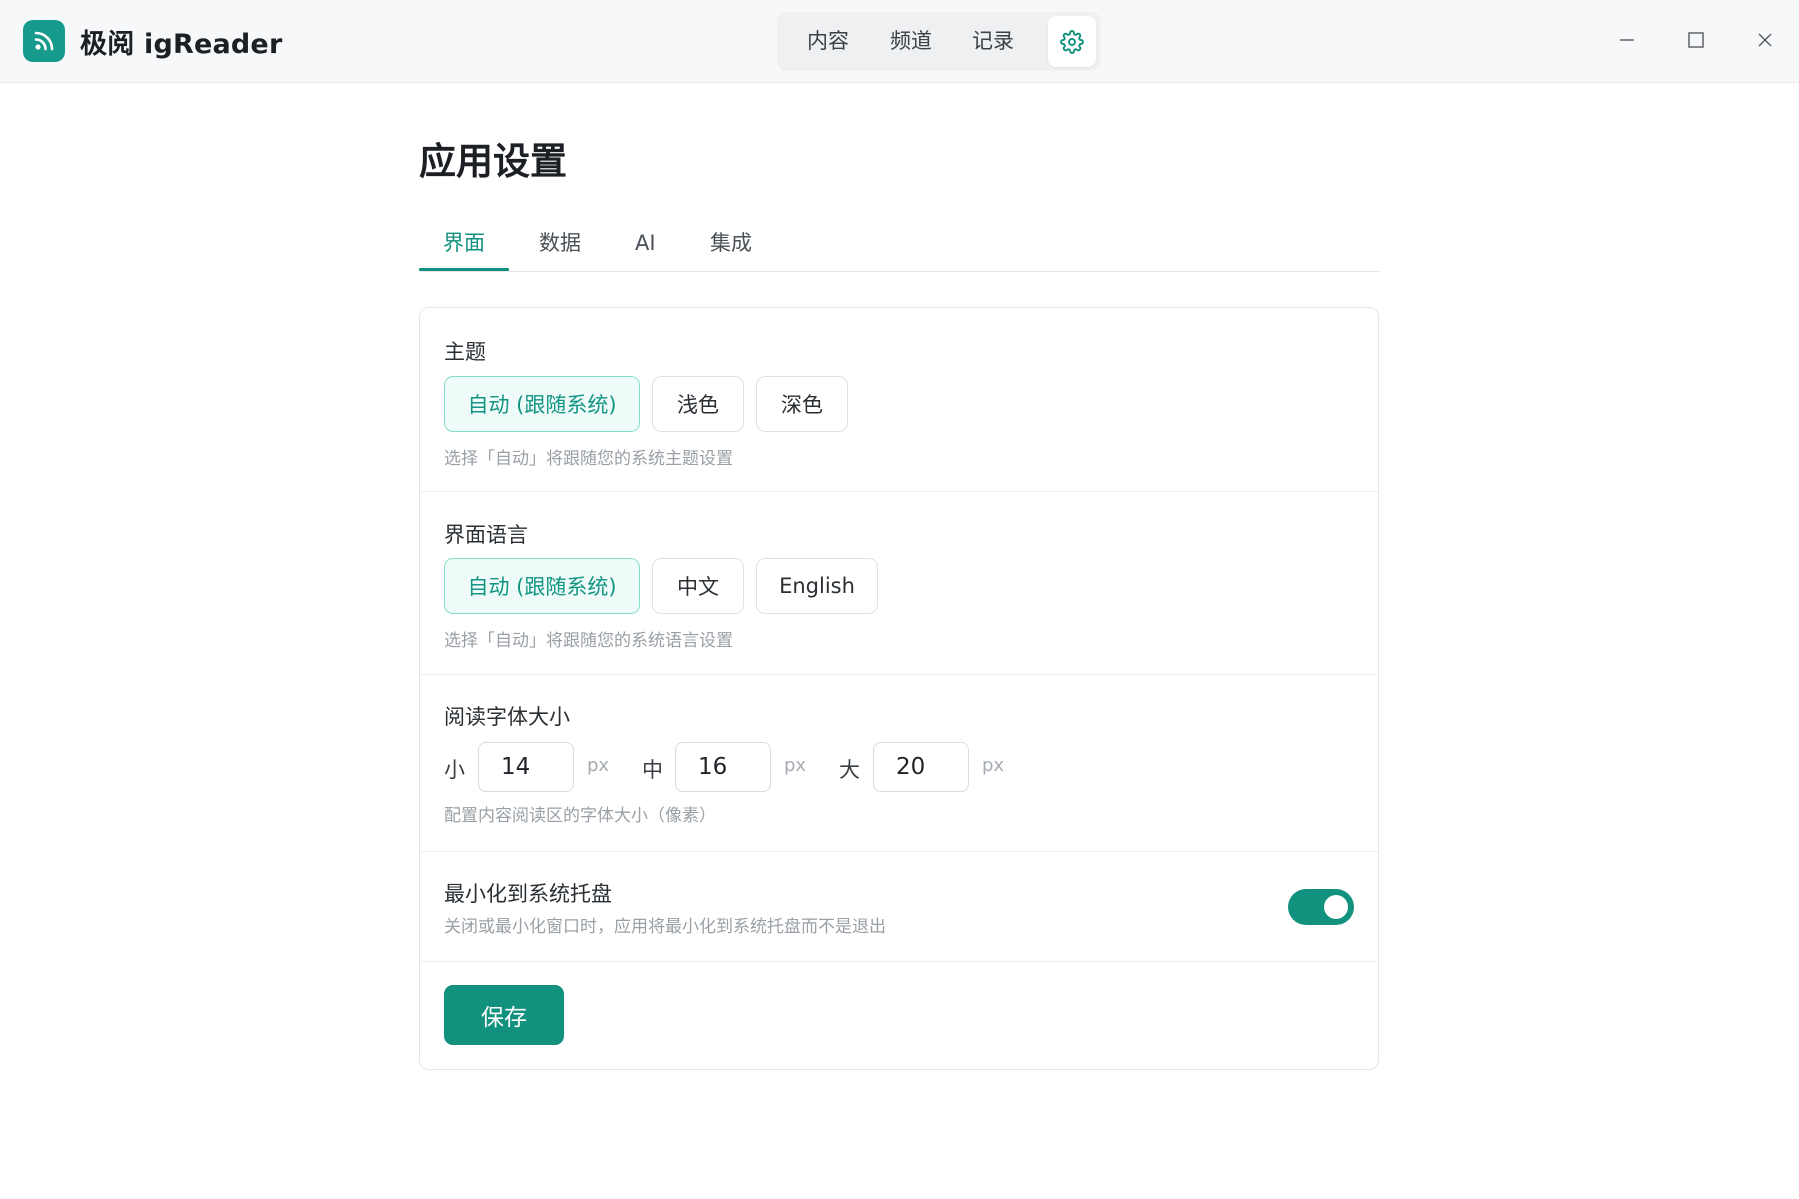 This screenshot has height=1199, width=1799. What do you see at coordinates (652, 770) in the screenshot?
I see `font-medium-label: 中` at bounding box center [652, 770].